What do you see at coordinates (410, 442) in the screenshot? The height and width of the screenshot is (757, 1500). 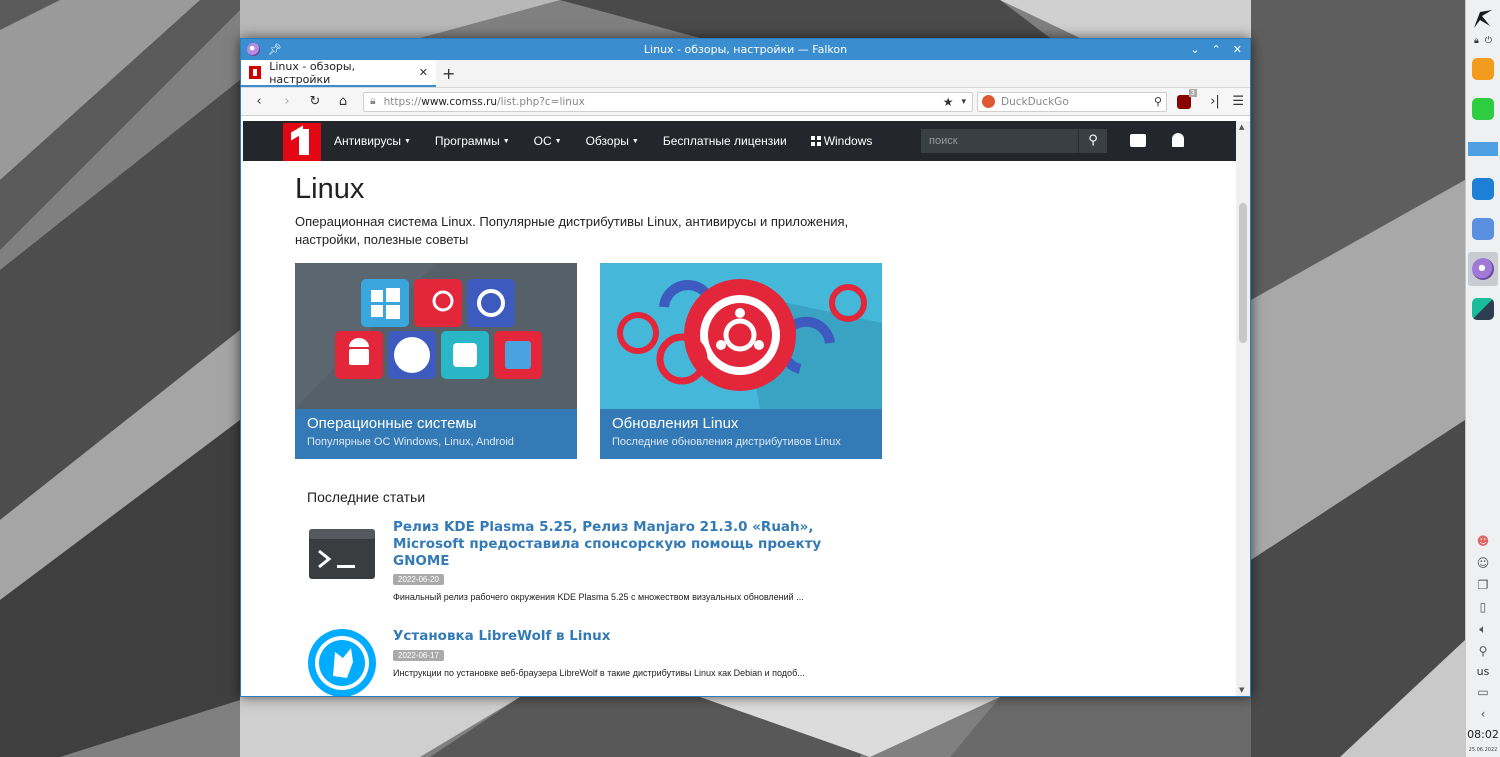 I see `card-subtitle: Популярные ОС Windows, Linux, Android` at bounding box center [410, 442].